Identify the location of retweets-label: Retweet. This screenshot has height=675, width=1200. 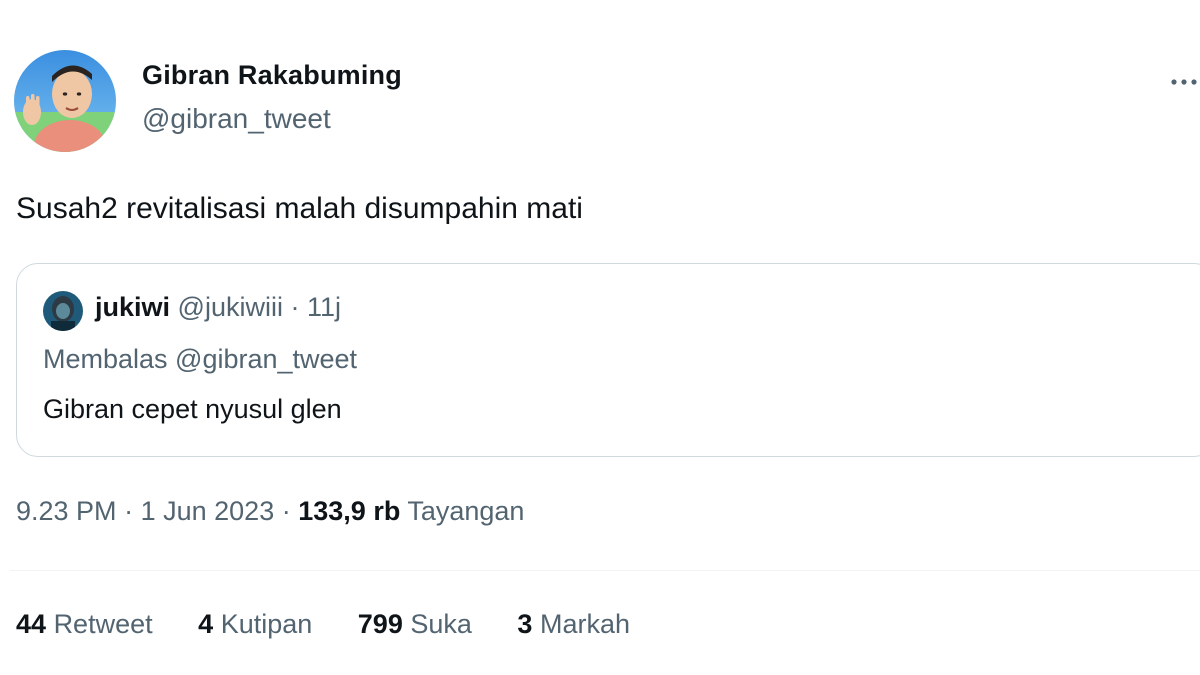
(103, 624).